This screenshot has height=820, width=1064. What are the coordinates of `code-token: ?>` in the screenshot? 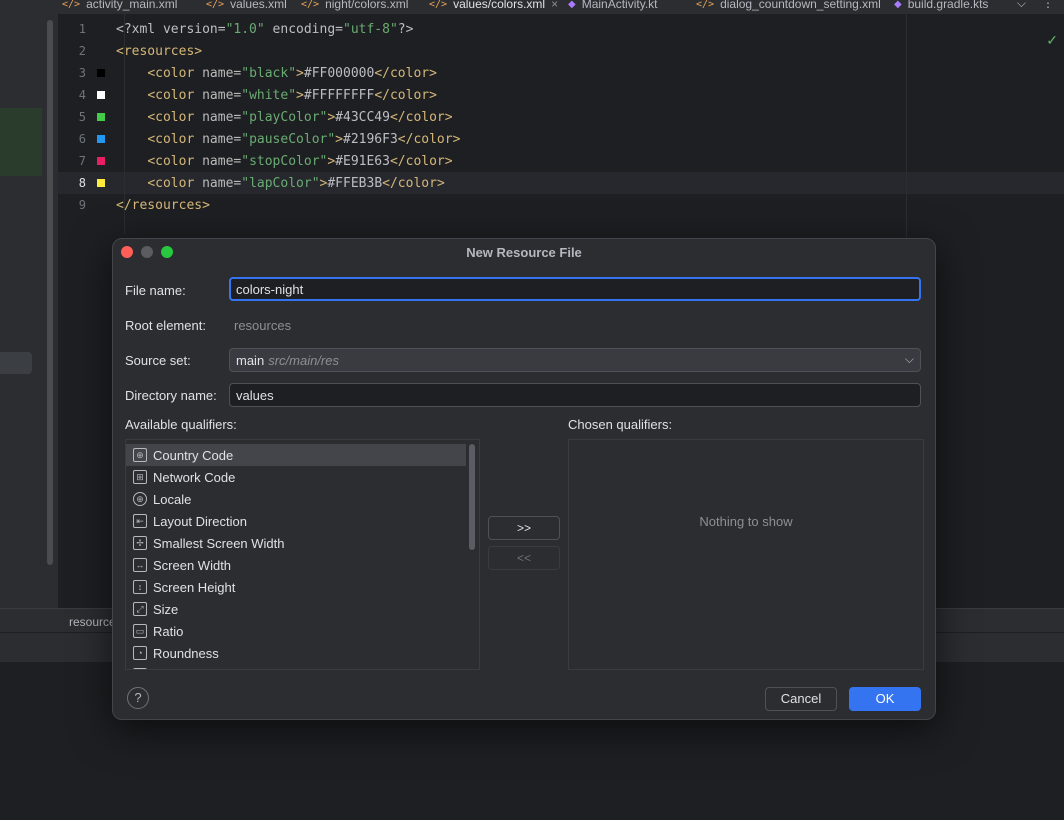 It's located at (405, 29).